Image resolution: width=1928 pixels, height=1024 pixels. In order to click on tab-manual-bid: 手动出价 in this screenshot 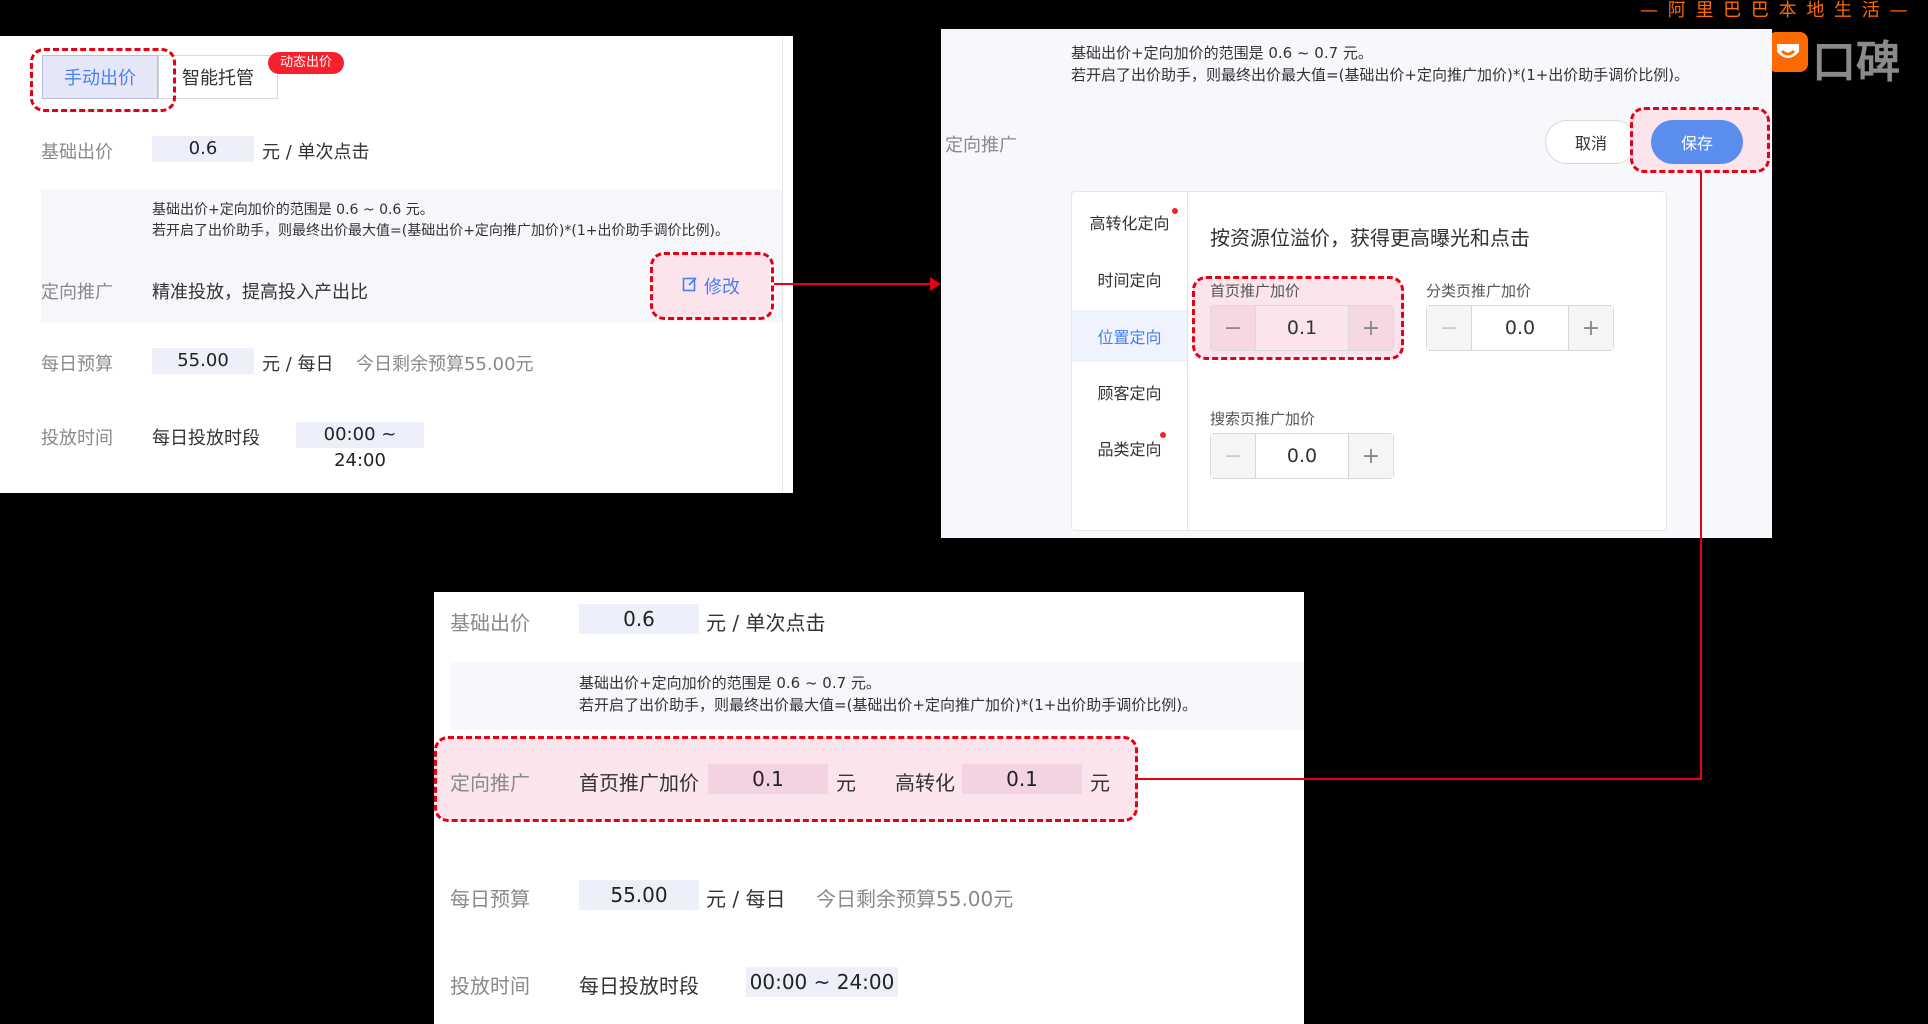, I will do `click(100, 77)`.